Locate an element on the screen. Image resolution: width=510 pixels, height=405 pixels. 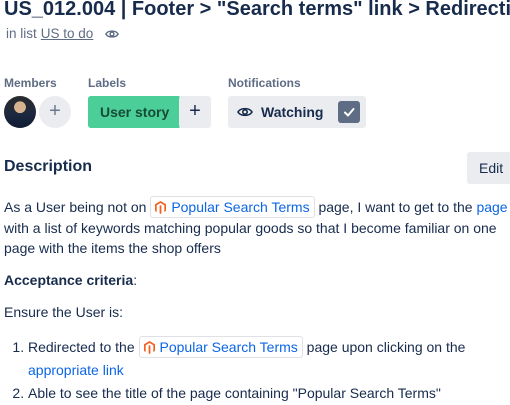
check-icon is located at coordinates (349, 112).